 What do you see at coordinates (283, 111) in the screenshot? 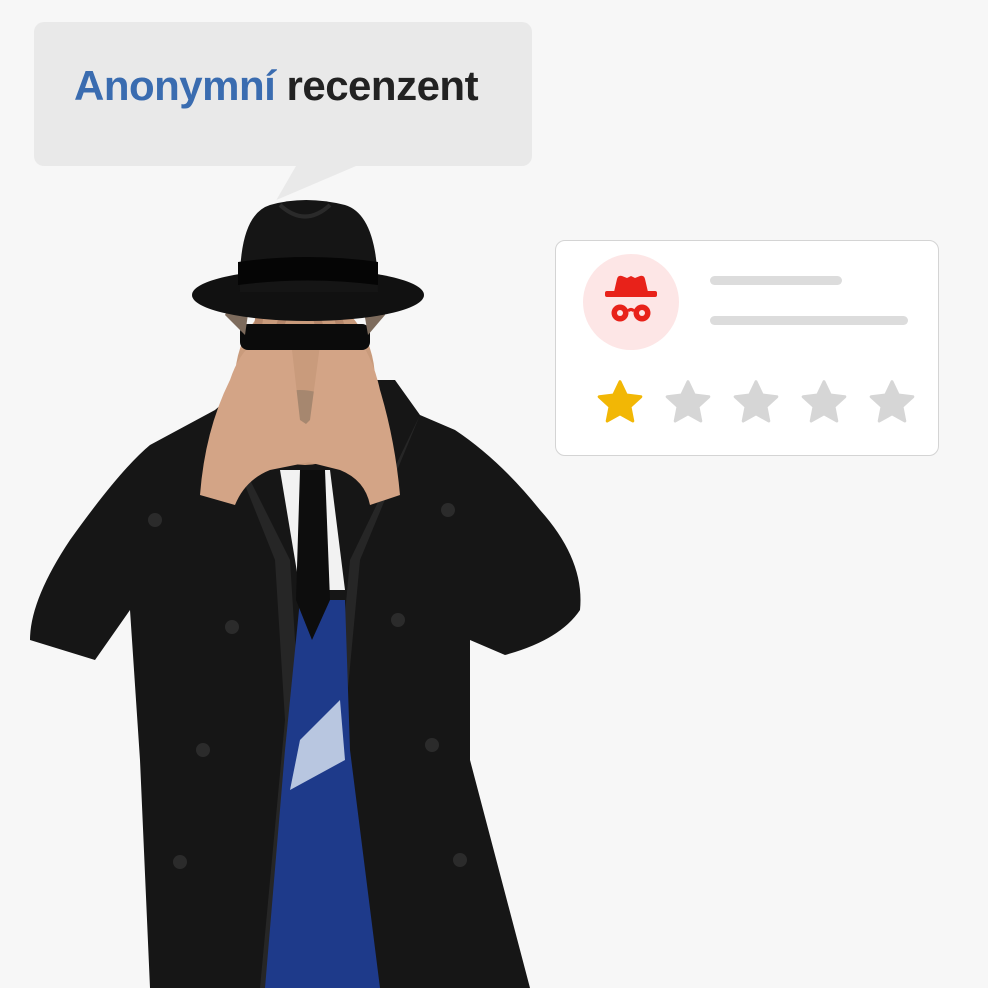
I see `speech-bubble: Anonymní recenzent` at bounding box center [283, 111].